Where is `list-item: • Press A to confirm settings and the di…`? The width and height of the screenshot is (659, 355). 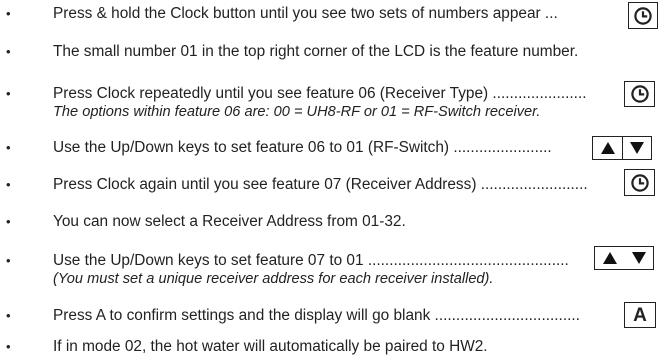 list-item: • Press A to confirm settings and the di… is located at coordinates (329, 316).